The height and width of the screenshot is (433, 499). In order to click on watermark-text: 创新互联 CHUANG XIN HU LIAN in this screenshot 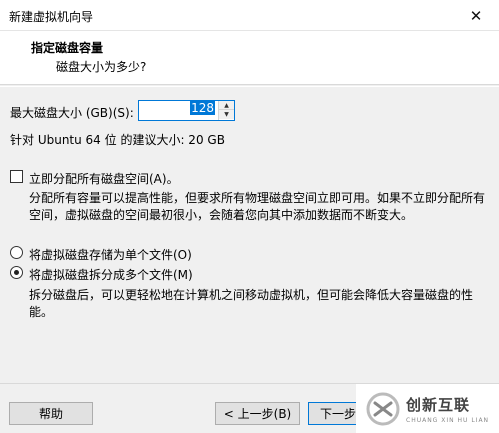, I will do `click(447, 409)`.